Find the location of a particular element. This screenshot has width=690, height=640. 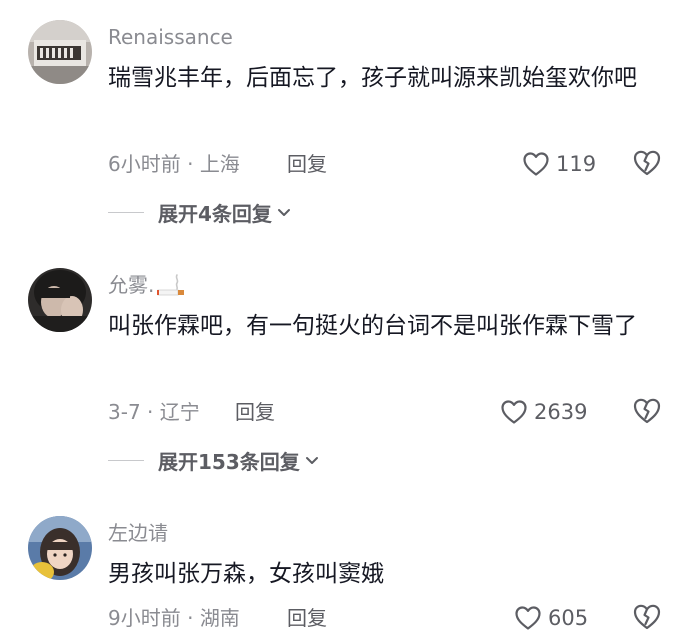

dislike-button is located at coordinates (647, 618).